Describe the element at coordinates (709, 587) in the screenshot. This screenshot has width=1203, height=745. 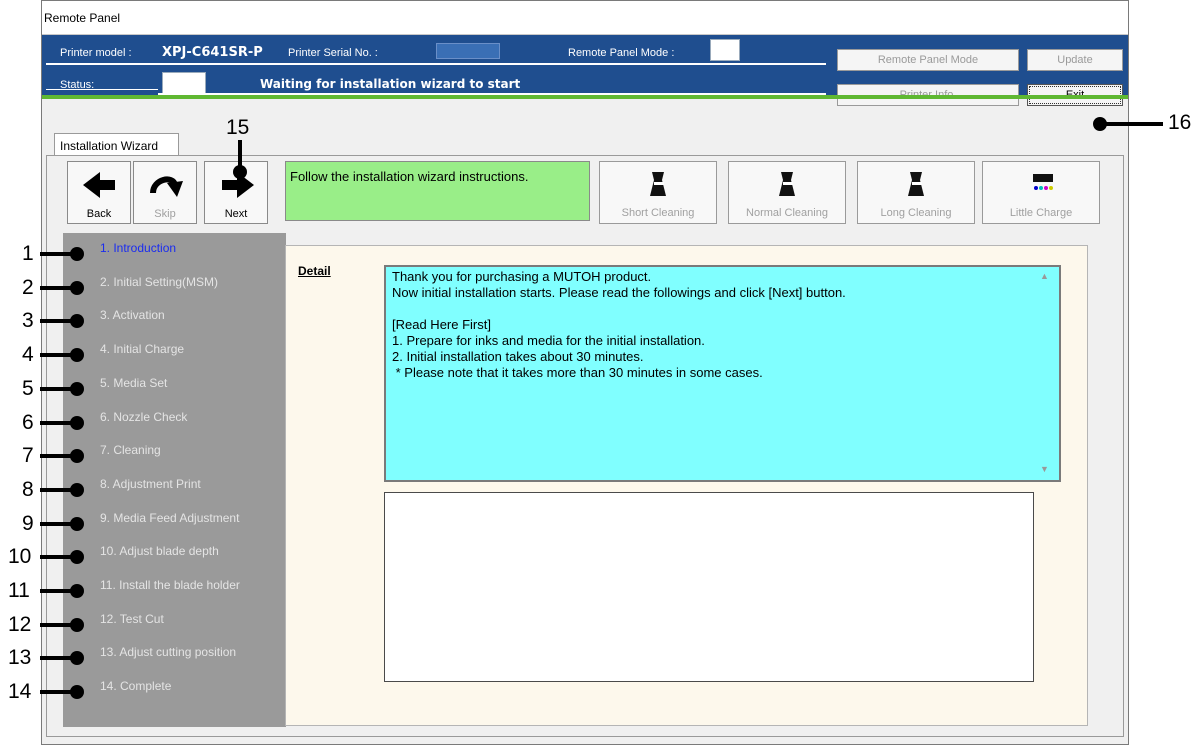
I see `secondary-info-box` at that location.